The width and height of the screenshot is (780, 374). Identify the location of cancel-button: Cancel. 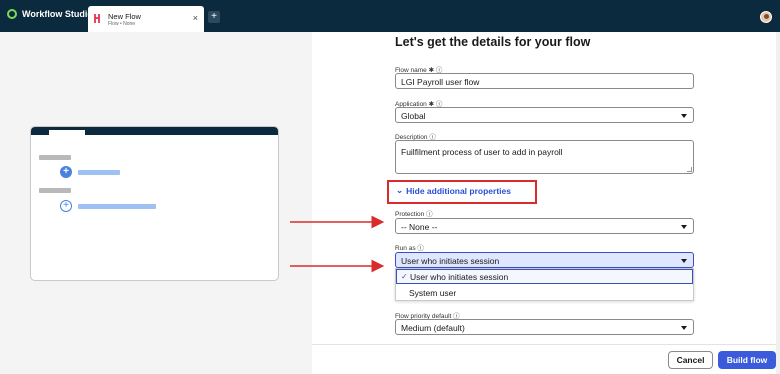
(690, 360).